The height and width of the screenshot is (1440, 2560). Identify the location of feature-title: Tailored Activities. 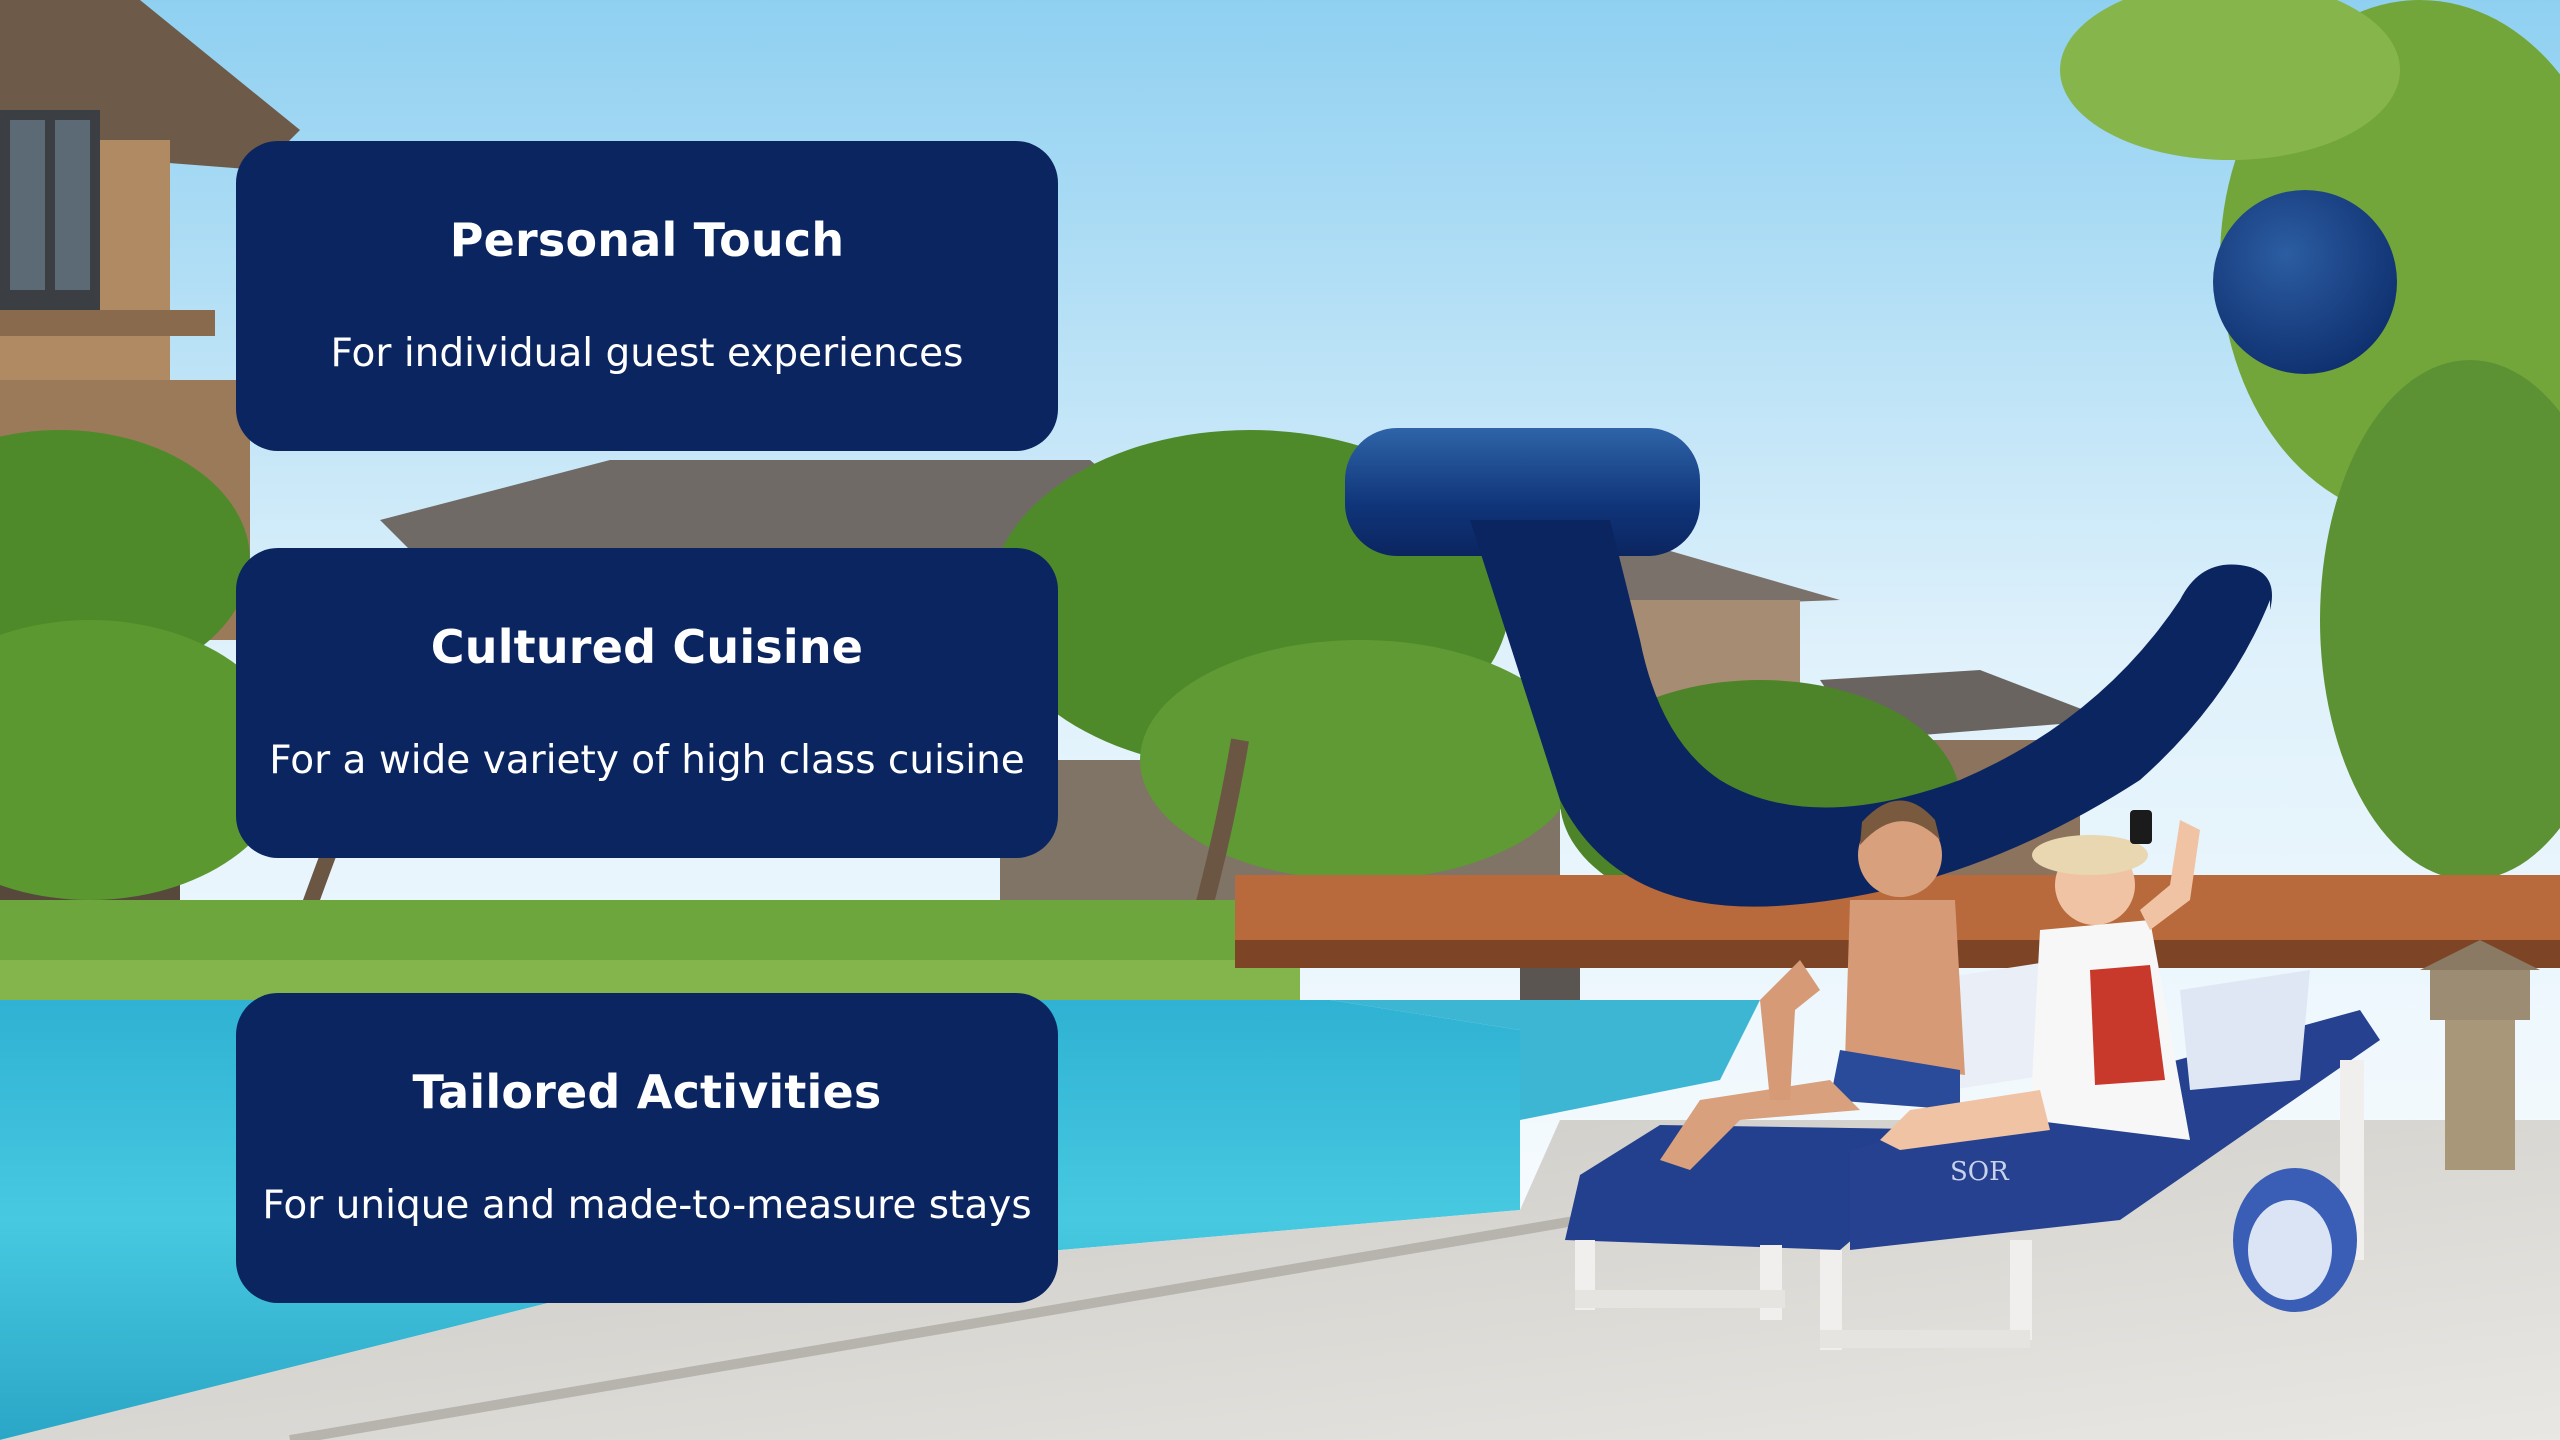
(647, 1092).